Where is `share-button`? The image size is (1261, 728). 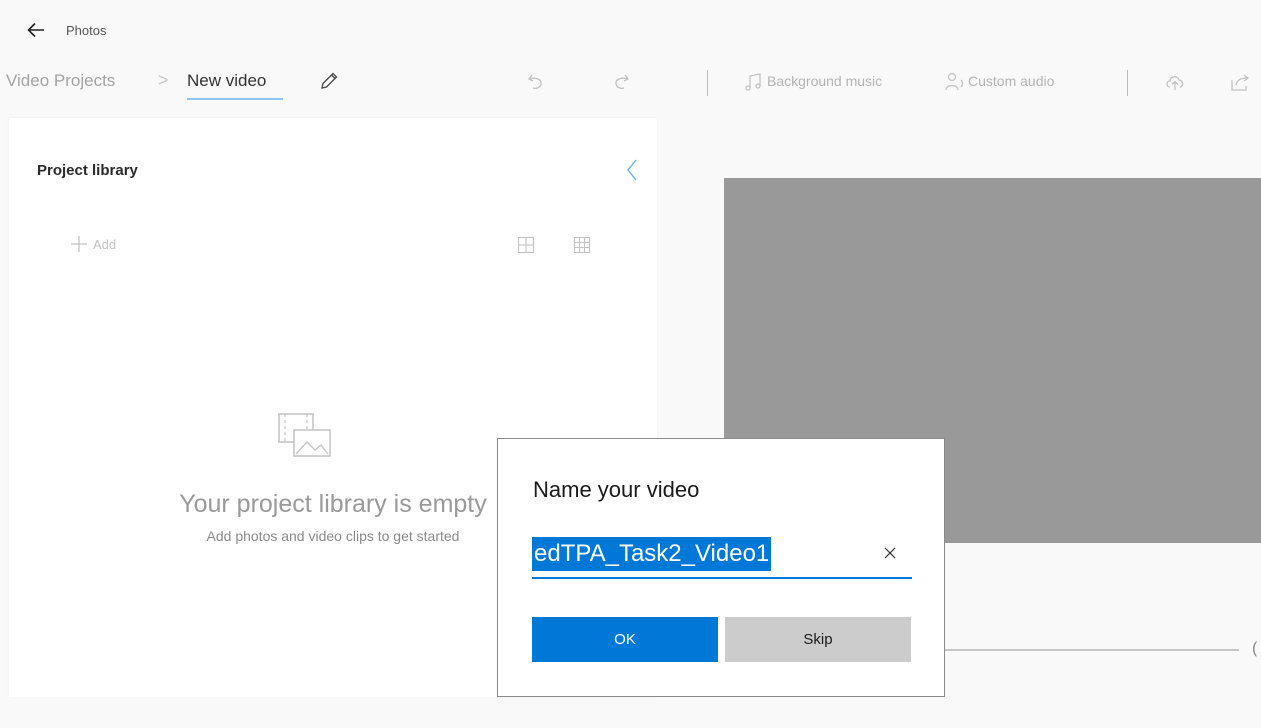 share-button is located at coordinates (1240, 82).